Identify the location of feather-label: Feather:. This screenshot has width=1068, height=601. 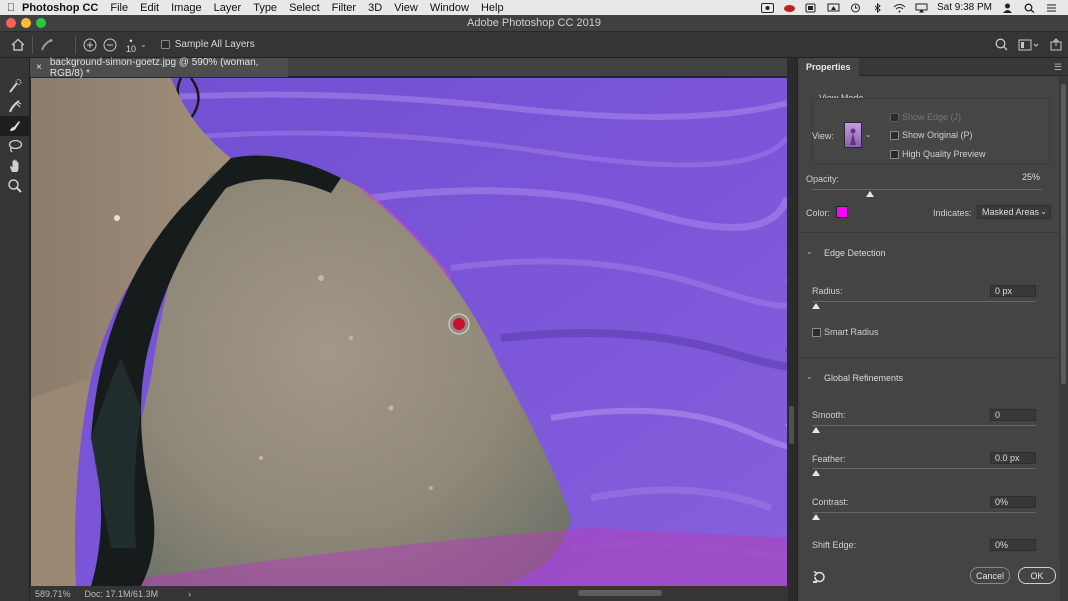
(829, 459).